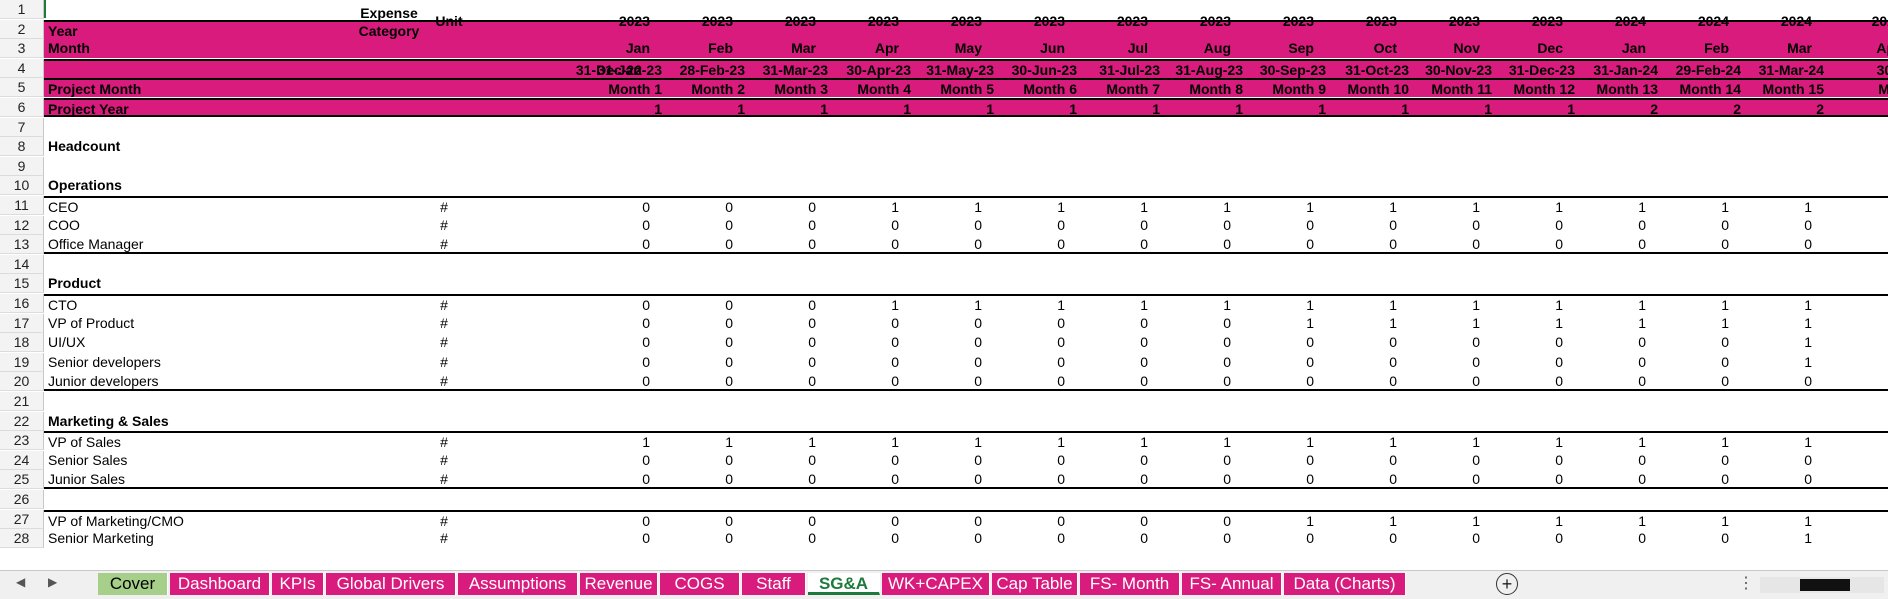  I want to click on tab-fs-month: FS- Month, so click(1130, 584).